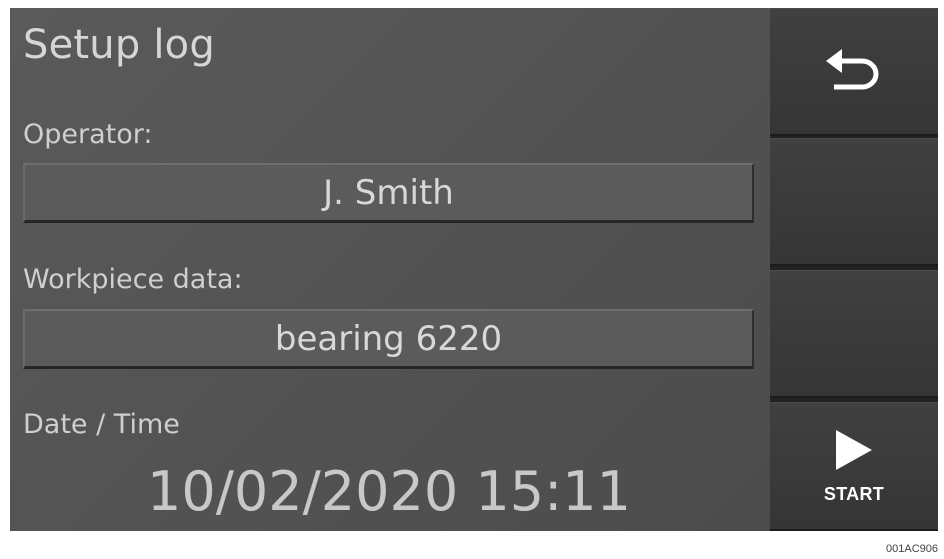  I want to click on back-arrow-icon, so click(854, 72).